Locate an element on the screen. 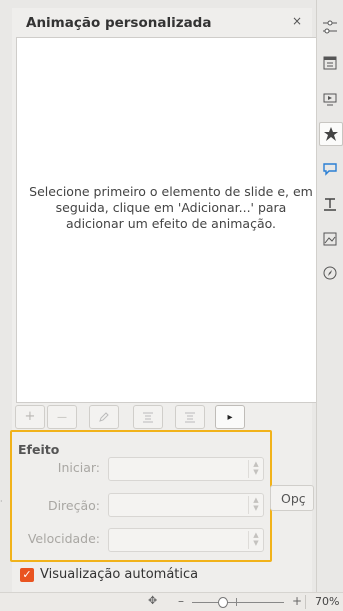  master-slides-icon is located at coordinates (330, 169).